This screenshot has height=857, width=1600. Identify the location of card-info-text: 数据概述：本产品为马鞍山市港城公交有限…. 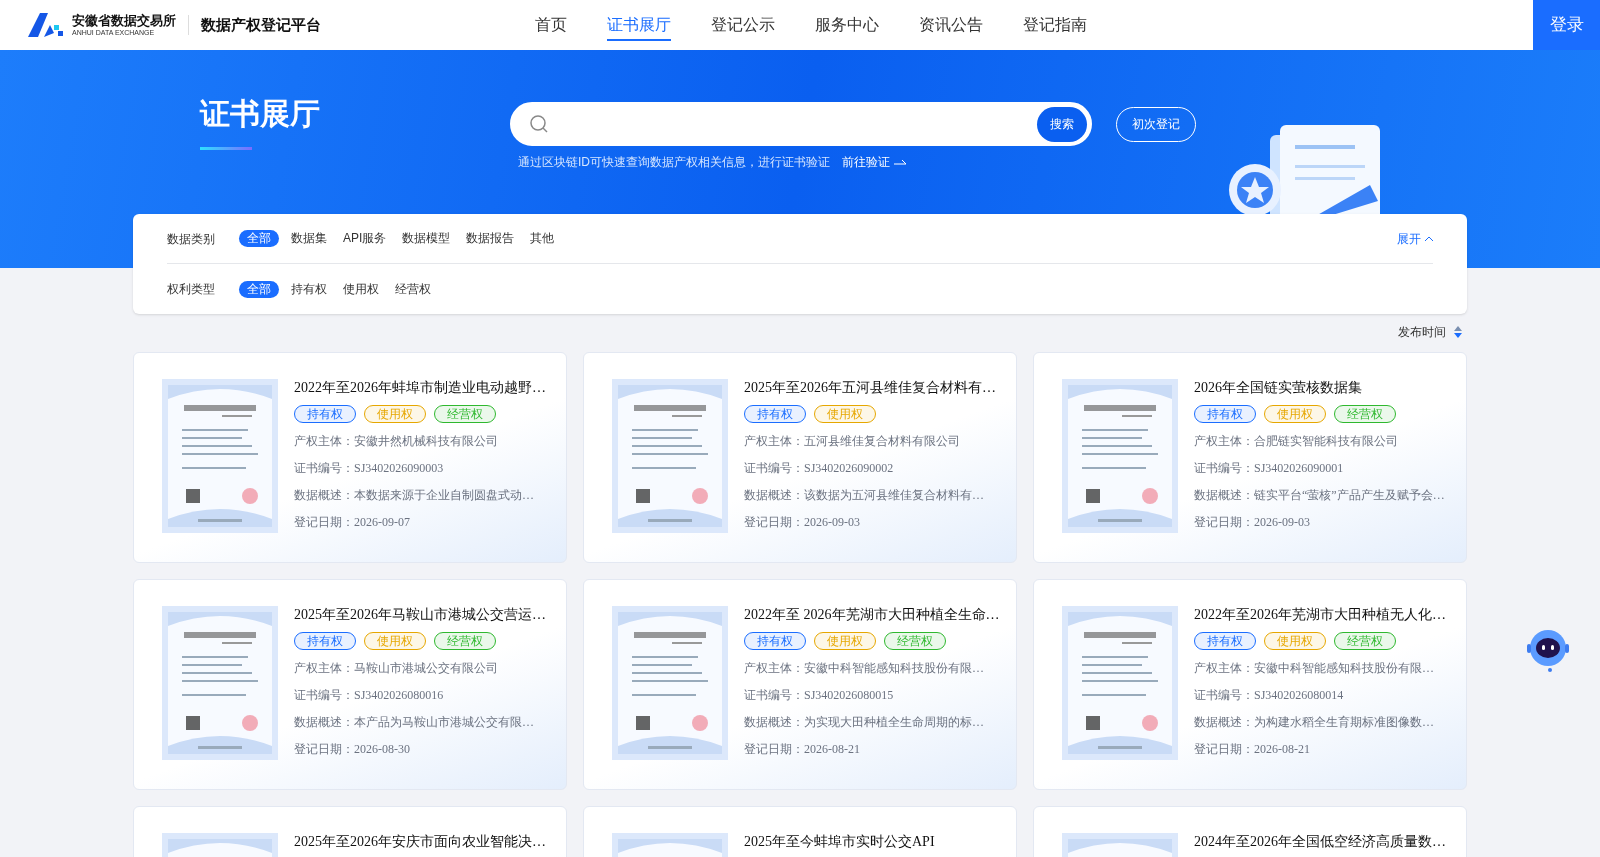
(414, 722).